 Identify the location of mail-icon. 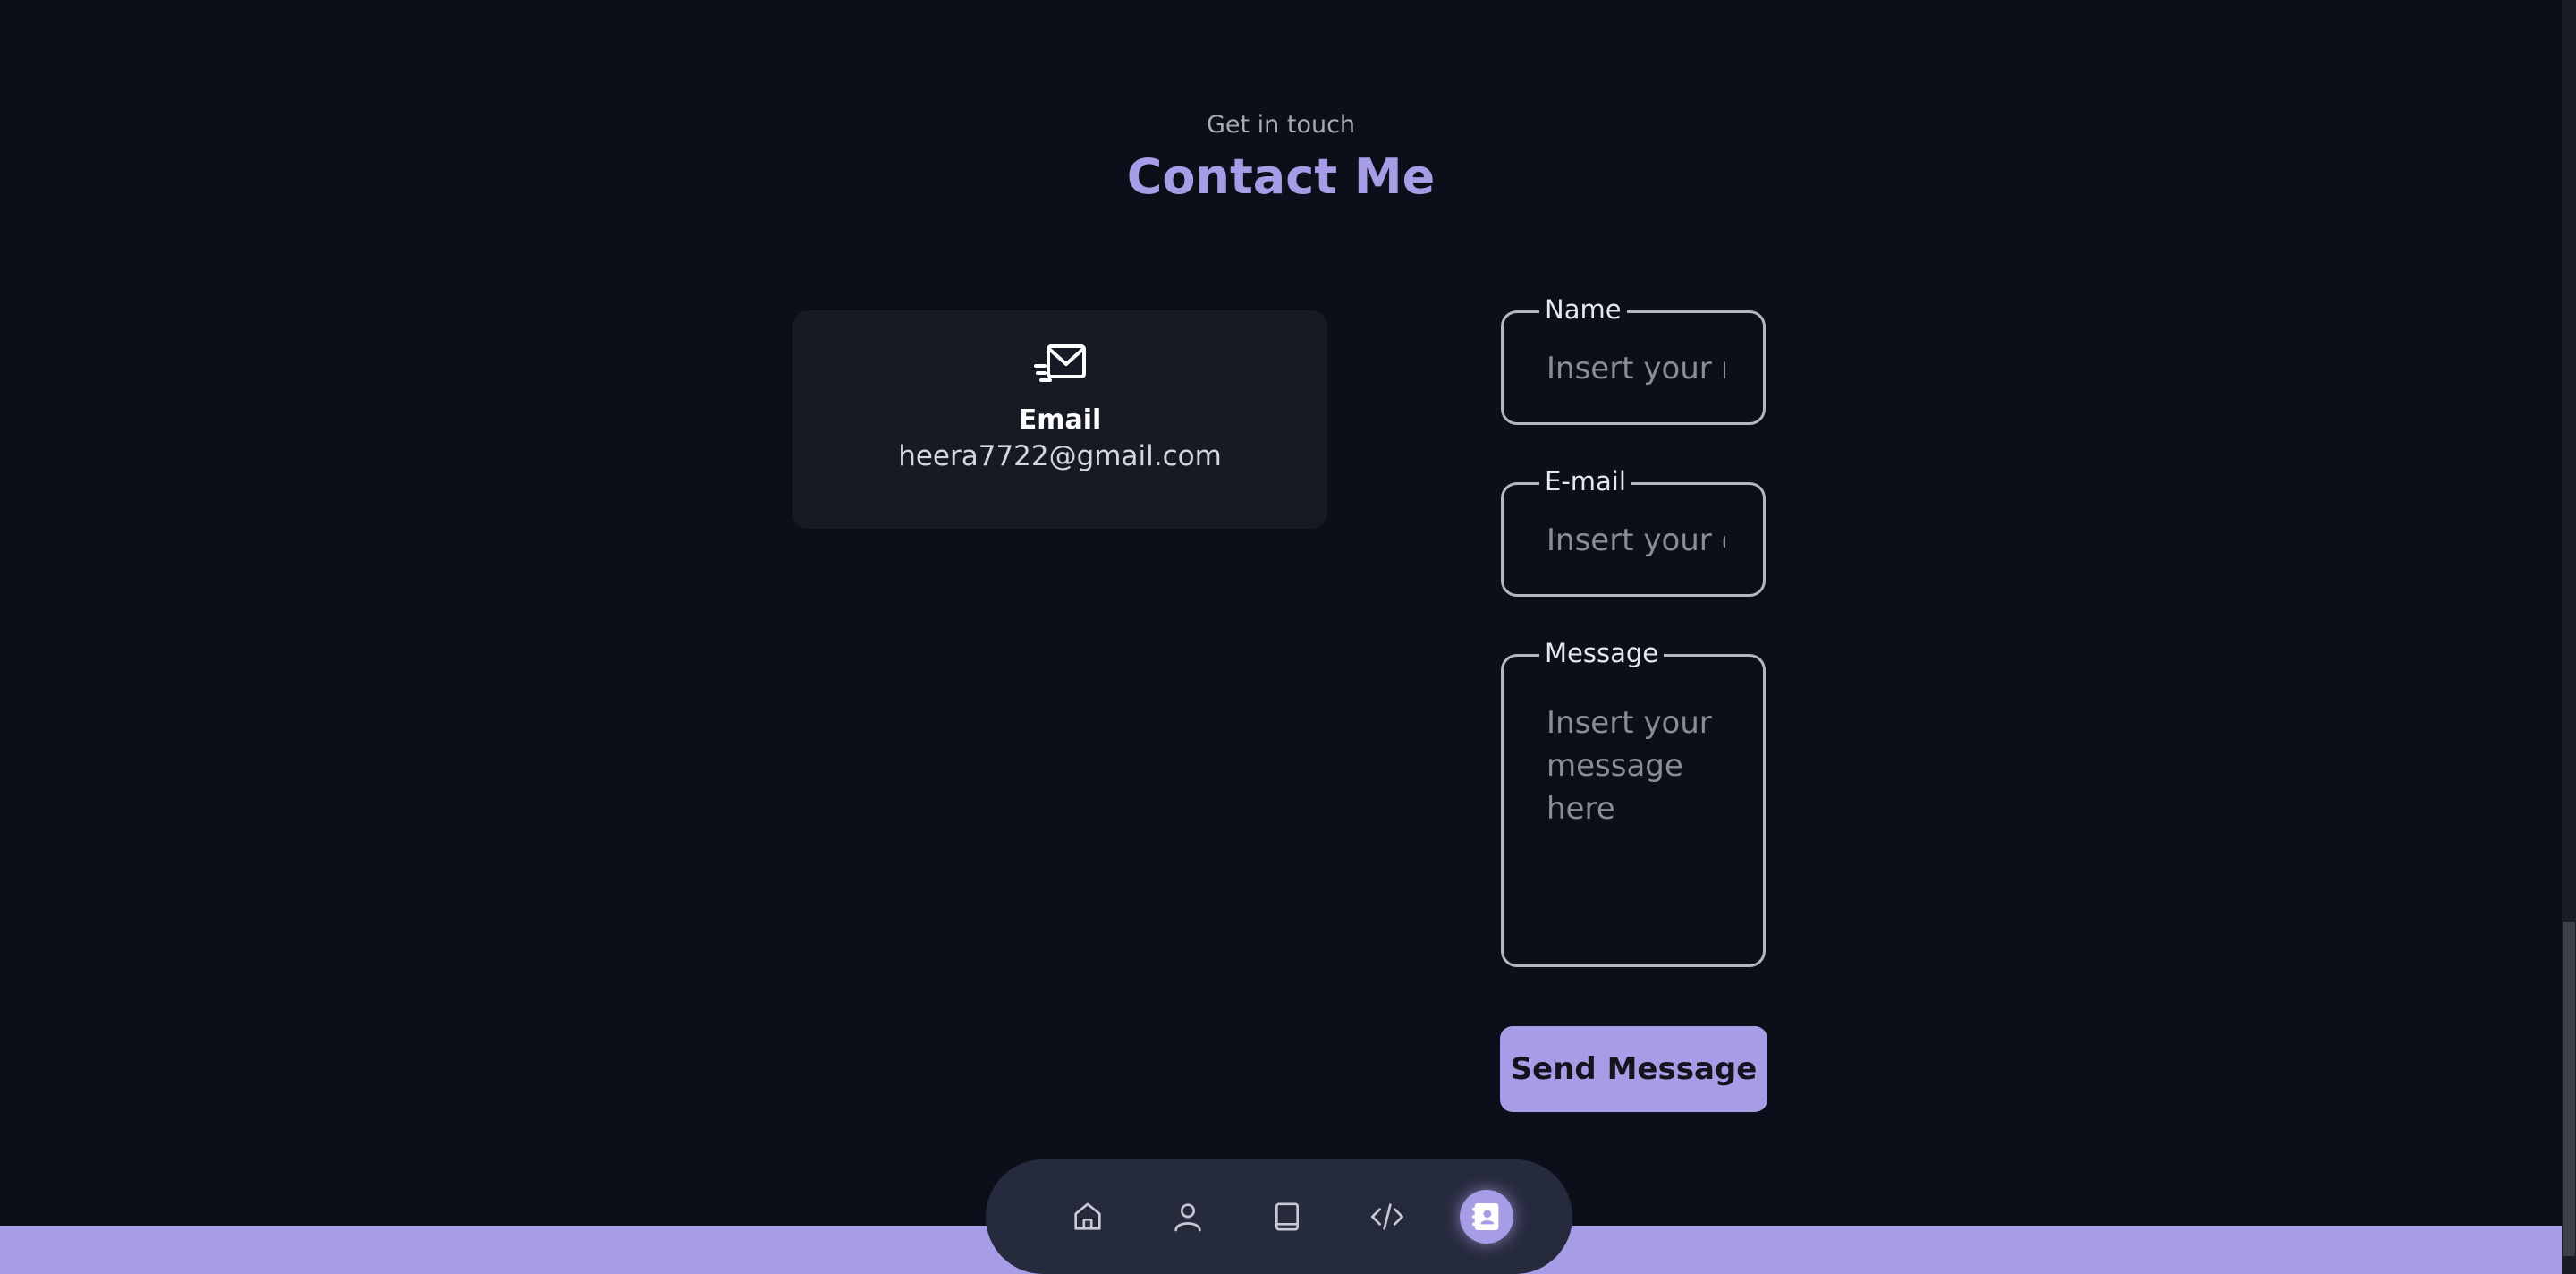
(1061, 366).